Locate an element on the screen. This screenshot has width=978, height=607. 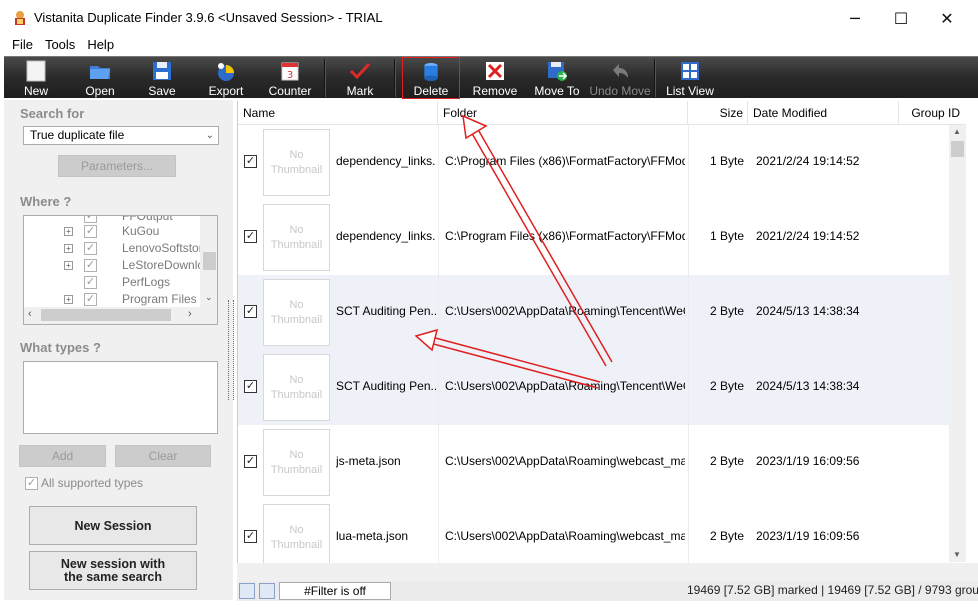
where-title: Where ? is located at coordinates (46, 201).